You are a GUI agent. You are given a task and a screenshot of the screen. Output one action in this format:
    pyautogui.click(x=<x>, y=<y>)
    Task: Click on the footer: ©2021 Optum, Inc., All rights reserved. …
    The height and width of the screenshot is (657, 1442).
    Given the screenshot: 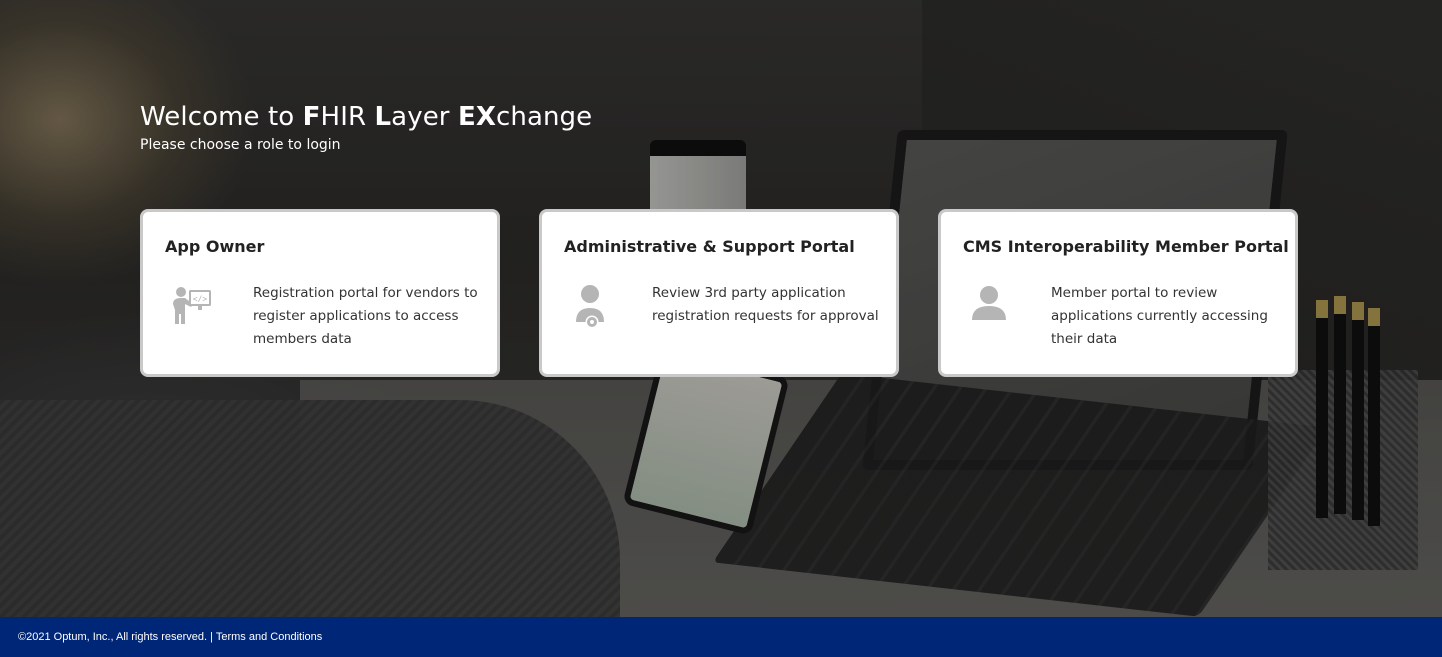 What is the action you would take?
    pyautogui.click(x=721, y=637)
    